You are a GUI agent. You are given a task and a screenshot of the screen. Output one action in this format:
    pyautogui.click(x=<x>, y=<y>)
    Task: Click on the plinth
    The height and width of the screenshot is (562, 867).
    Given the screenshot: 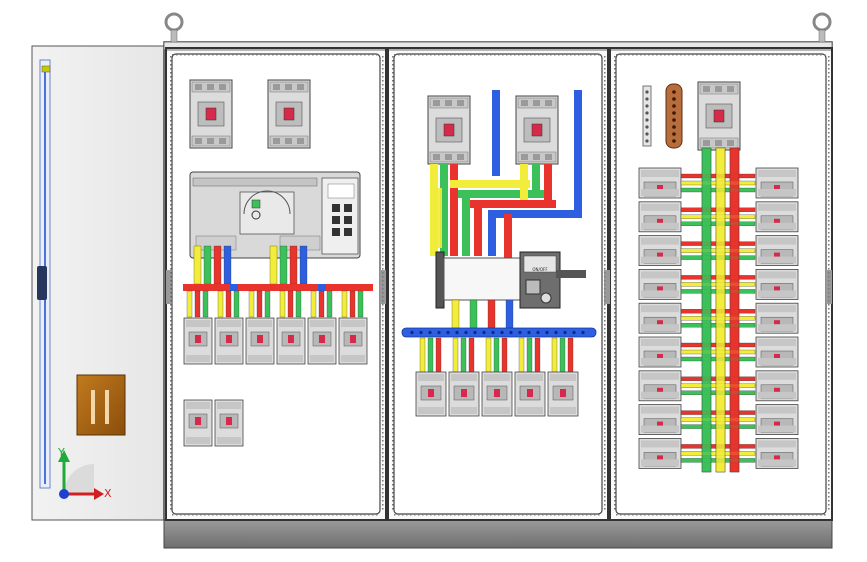 What is the action you would take?
    pyautogui.click(x=498, y=534)
    